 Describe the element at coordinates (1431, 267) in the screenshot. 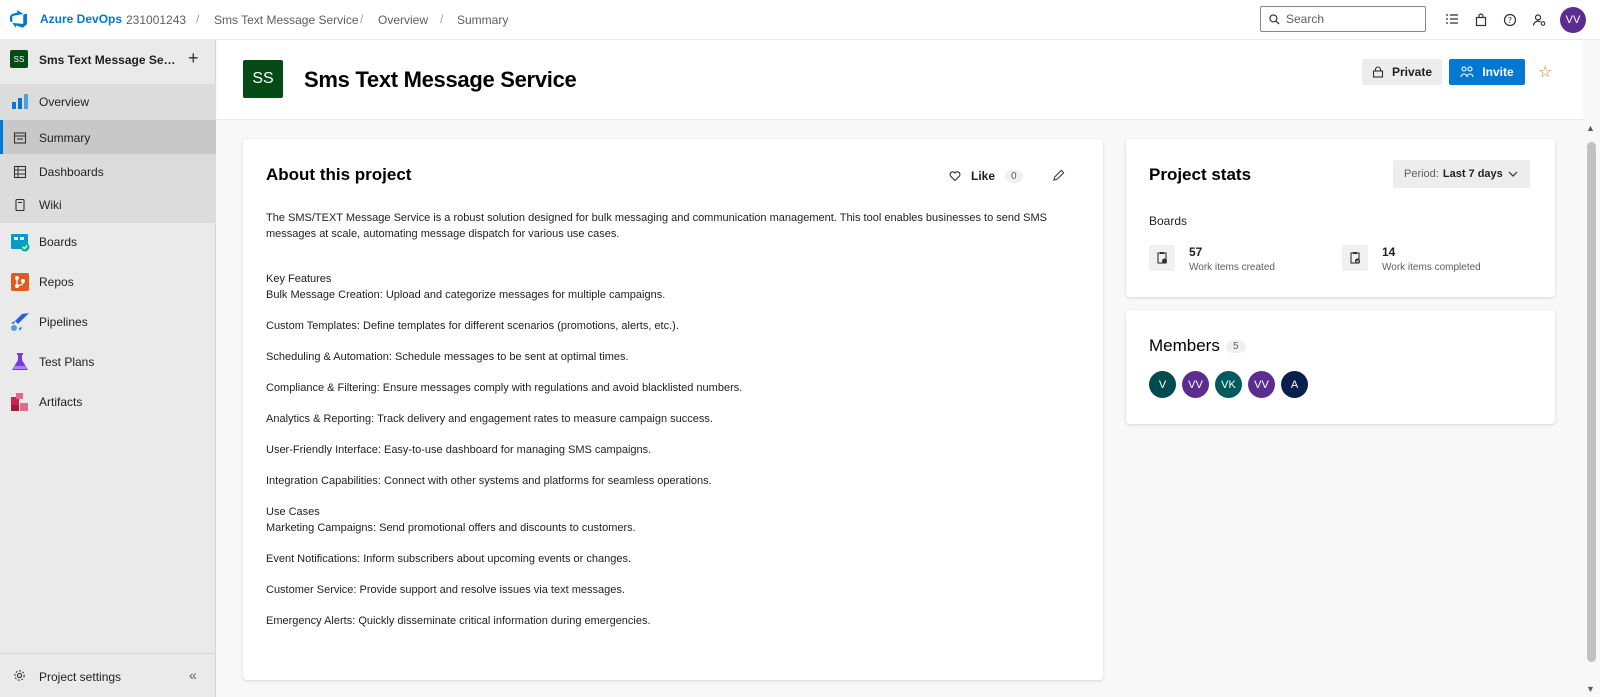

I see `completed-label: Work items completed` at that location.